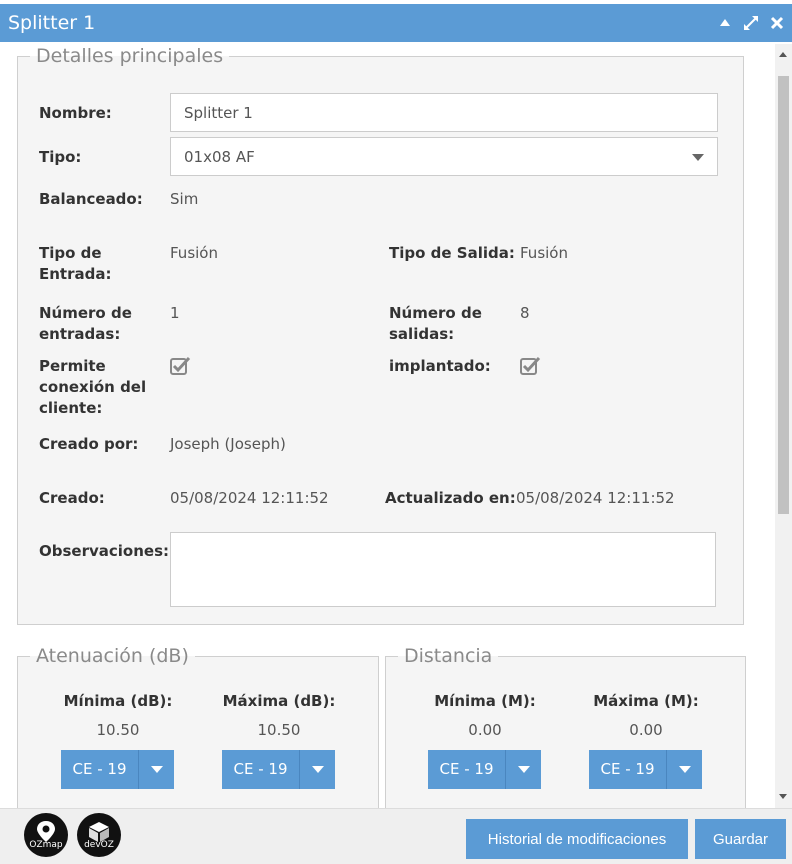  I want to click on devoz-logo: devOZ, so click(99, 835).